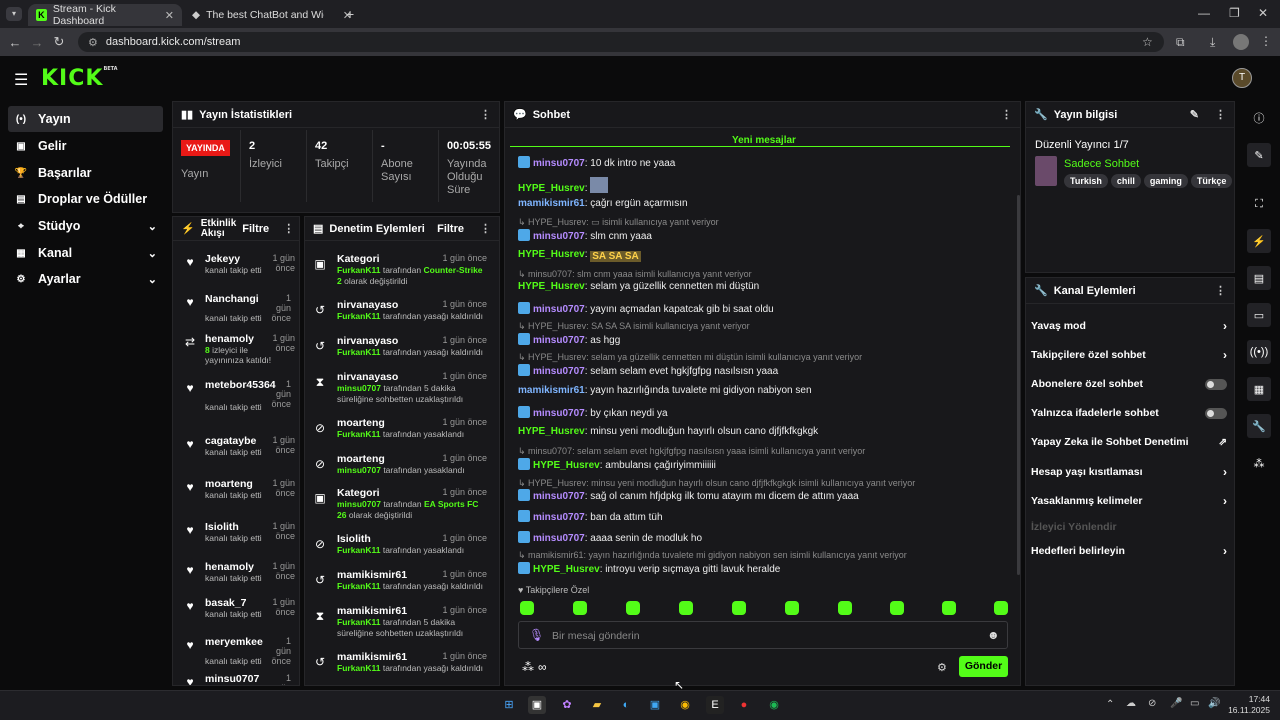  I want to click on site-info-icon: ⚙, so click(93, 42).